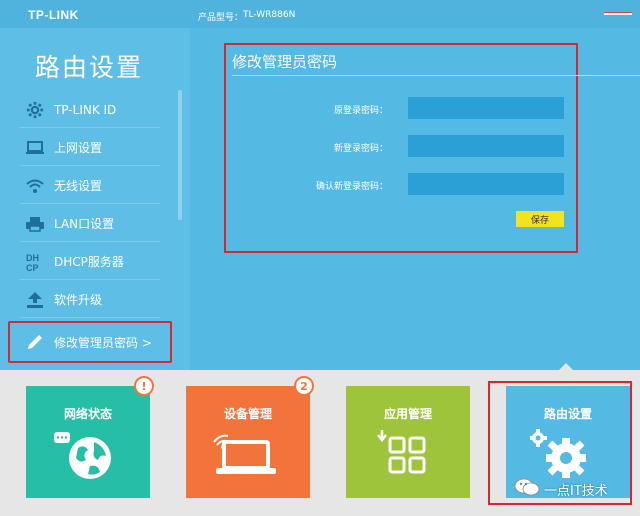  Describe the element at coordinates (527, 489) in the screenshot. I see `wechat-icon` at that location.